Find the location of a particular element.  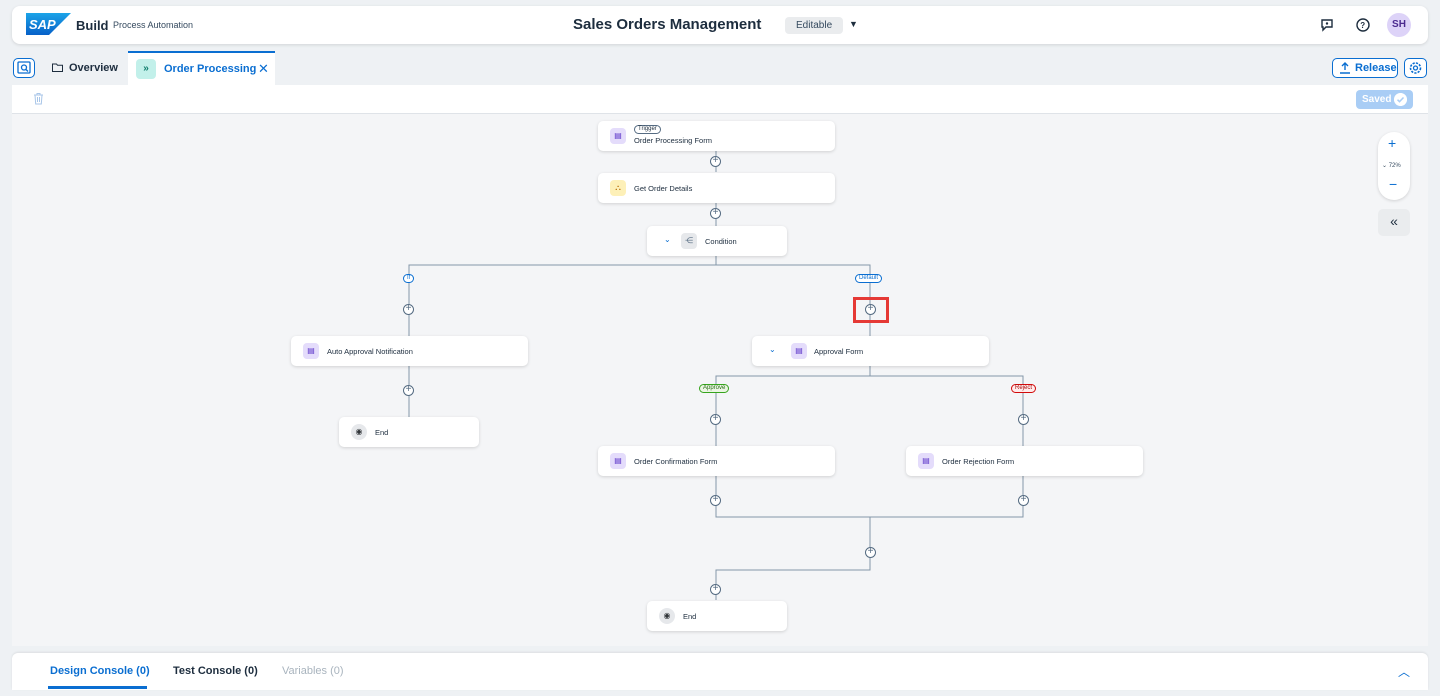

sap-logo: SAP is located at coordinates (48, 24).